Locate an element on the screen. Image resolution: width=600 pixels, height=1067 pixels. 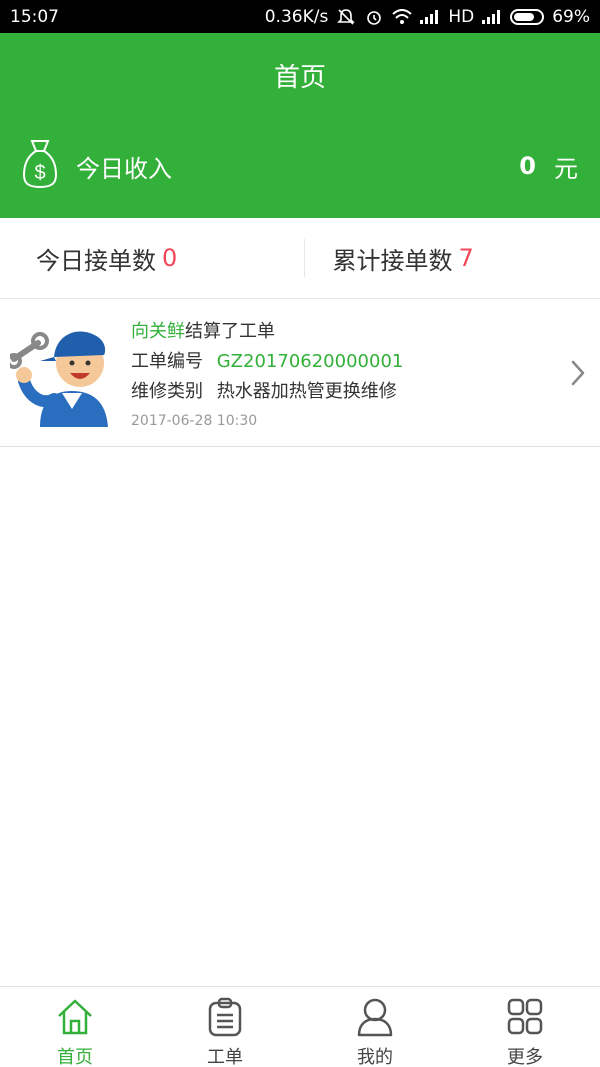
chevron-right-icon is located at coordinates (578, 373).